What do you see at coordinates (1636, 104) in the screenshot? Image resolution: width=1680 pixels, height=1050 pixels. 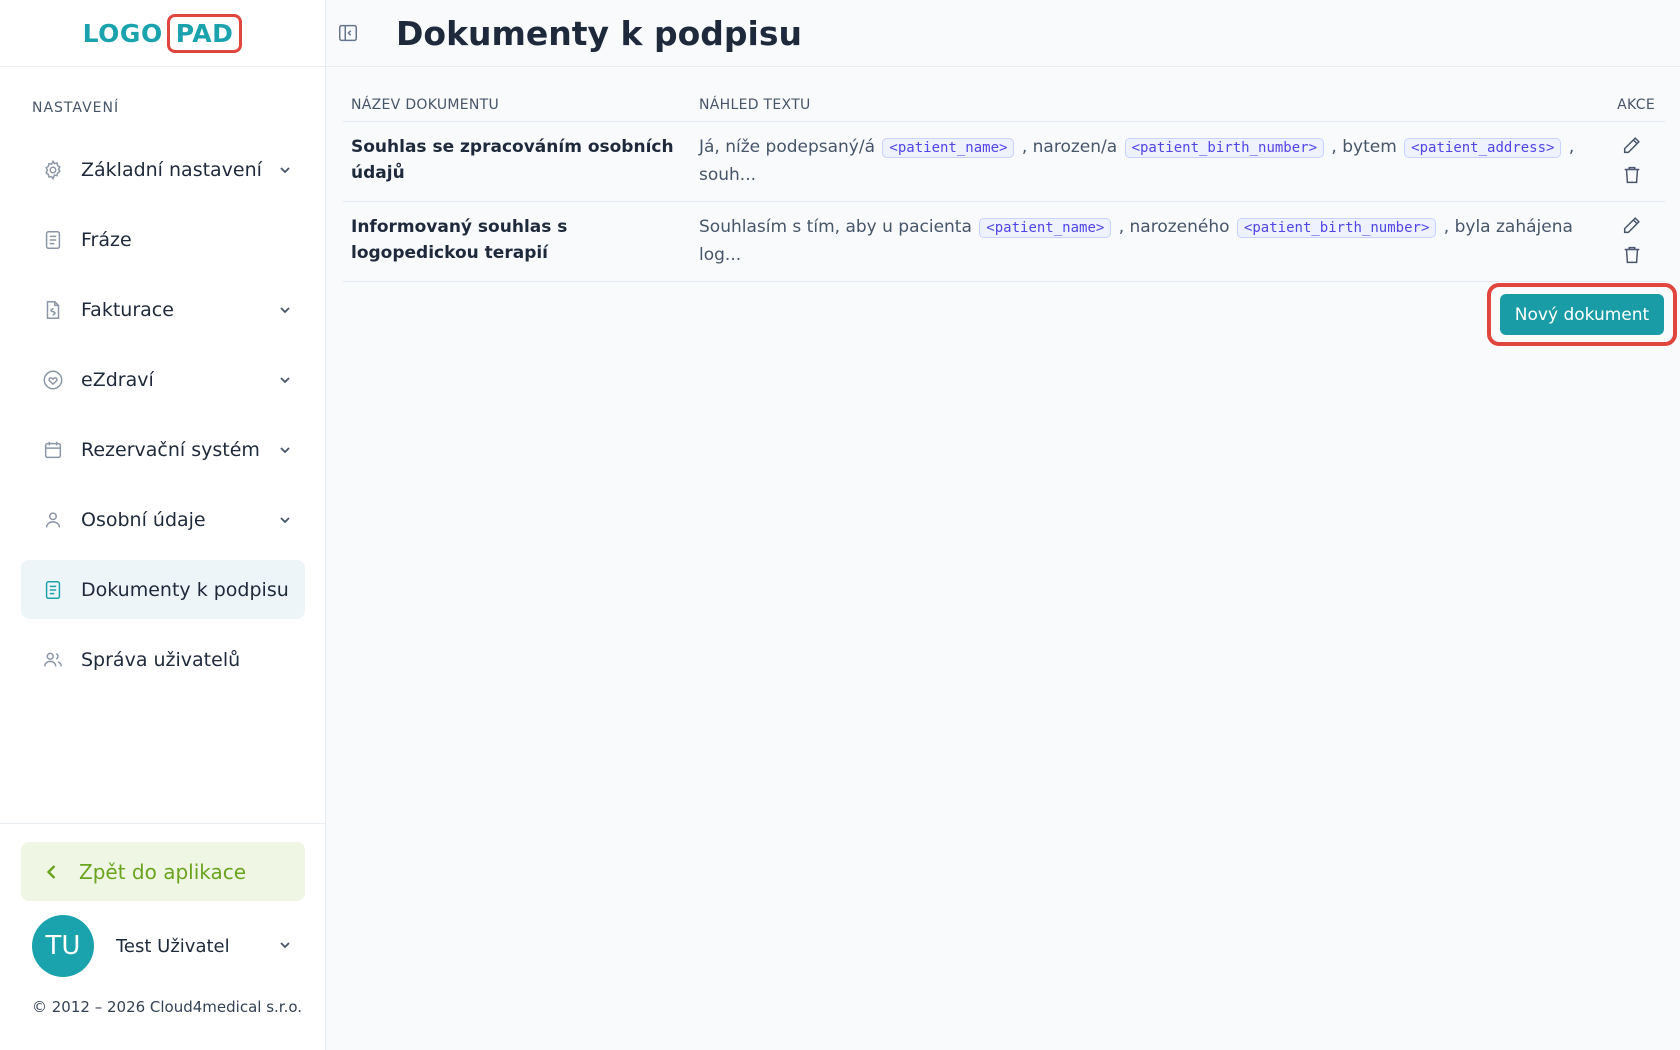 I see `column-header-actions: AKCE` at bounding box center [1636, 104].